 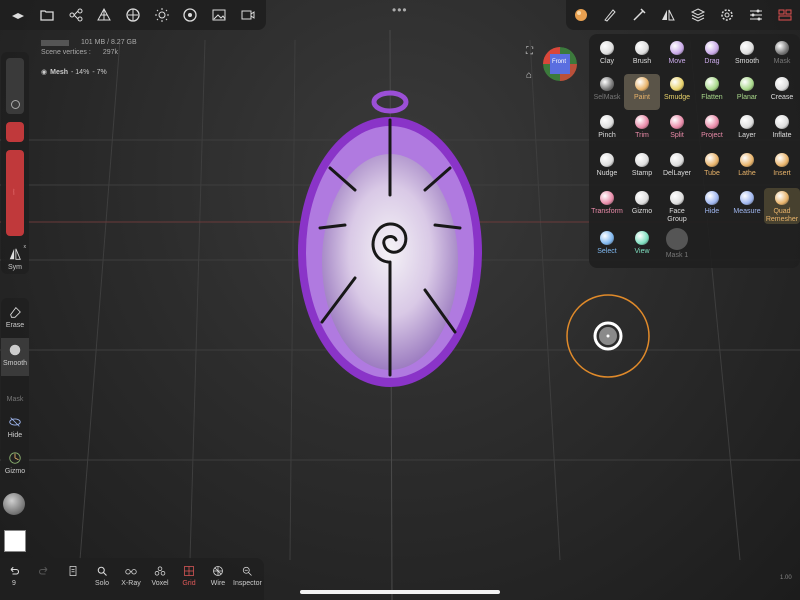 I want to click on scene-graph-icon, so click(x=76, y=15).